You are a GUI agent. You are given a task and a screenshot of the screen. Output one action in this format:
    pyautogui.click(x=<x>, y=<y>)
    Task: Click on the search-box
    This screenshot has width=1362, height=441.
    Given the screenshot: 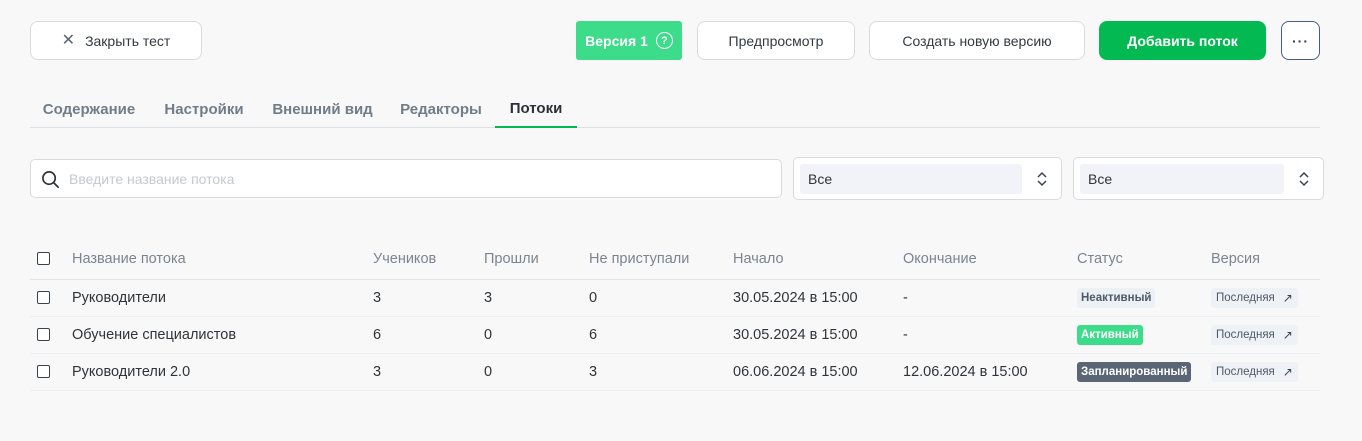 What is the action you would take?
    pyautogui.click(x=406, y=178)
    